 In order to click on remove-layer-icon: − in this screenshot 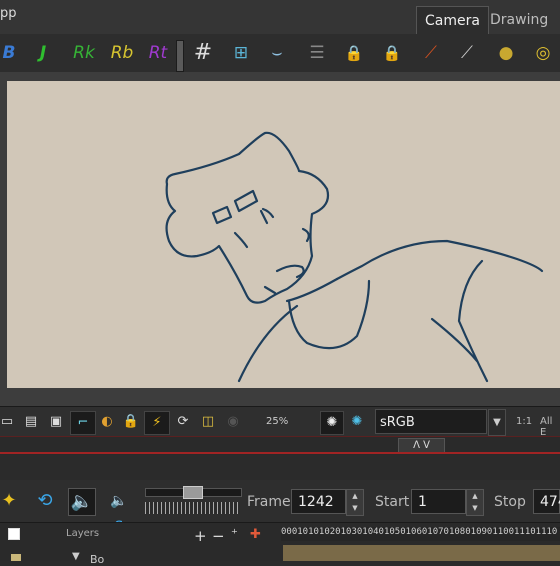, I will do `click(218, 536)`.